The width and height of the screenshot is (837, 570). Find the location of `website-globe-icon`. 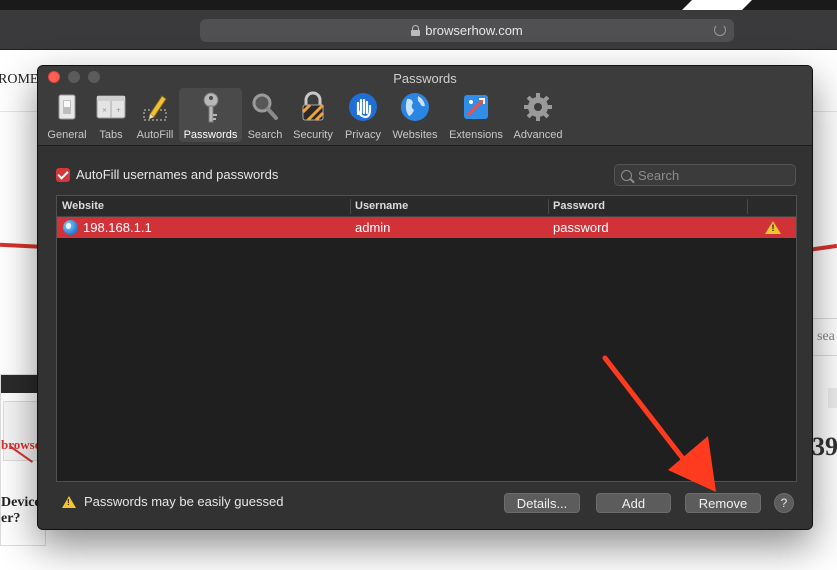

website-globe-icon is located at coordinates (70, 227).